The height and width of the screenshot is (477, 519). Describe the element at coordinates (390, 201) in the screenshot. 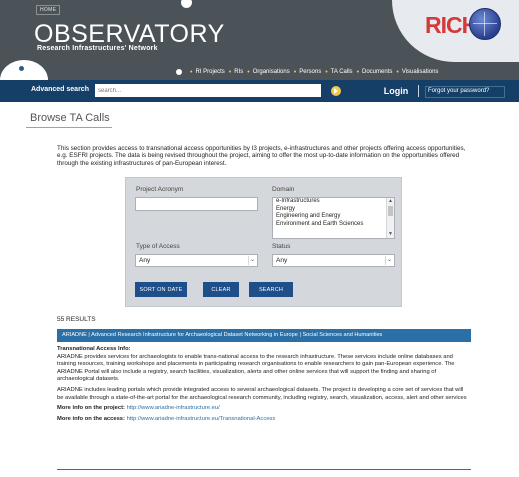

I see `scroll-up-icon: ▲` at that location.